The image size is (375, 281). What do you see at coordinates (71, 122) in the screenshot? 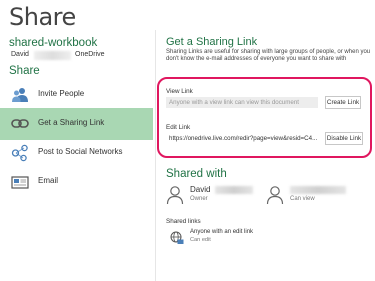
I see `nav-label: Get a Sharing Link` at bounding box center [71, 122].